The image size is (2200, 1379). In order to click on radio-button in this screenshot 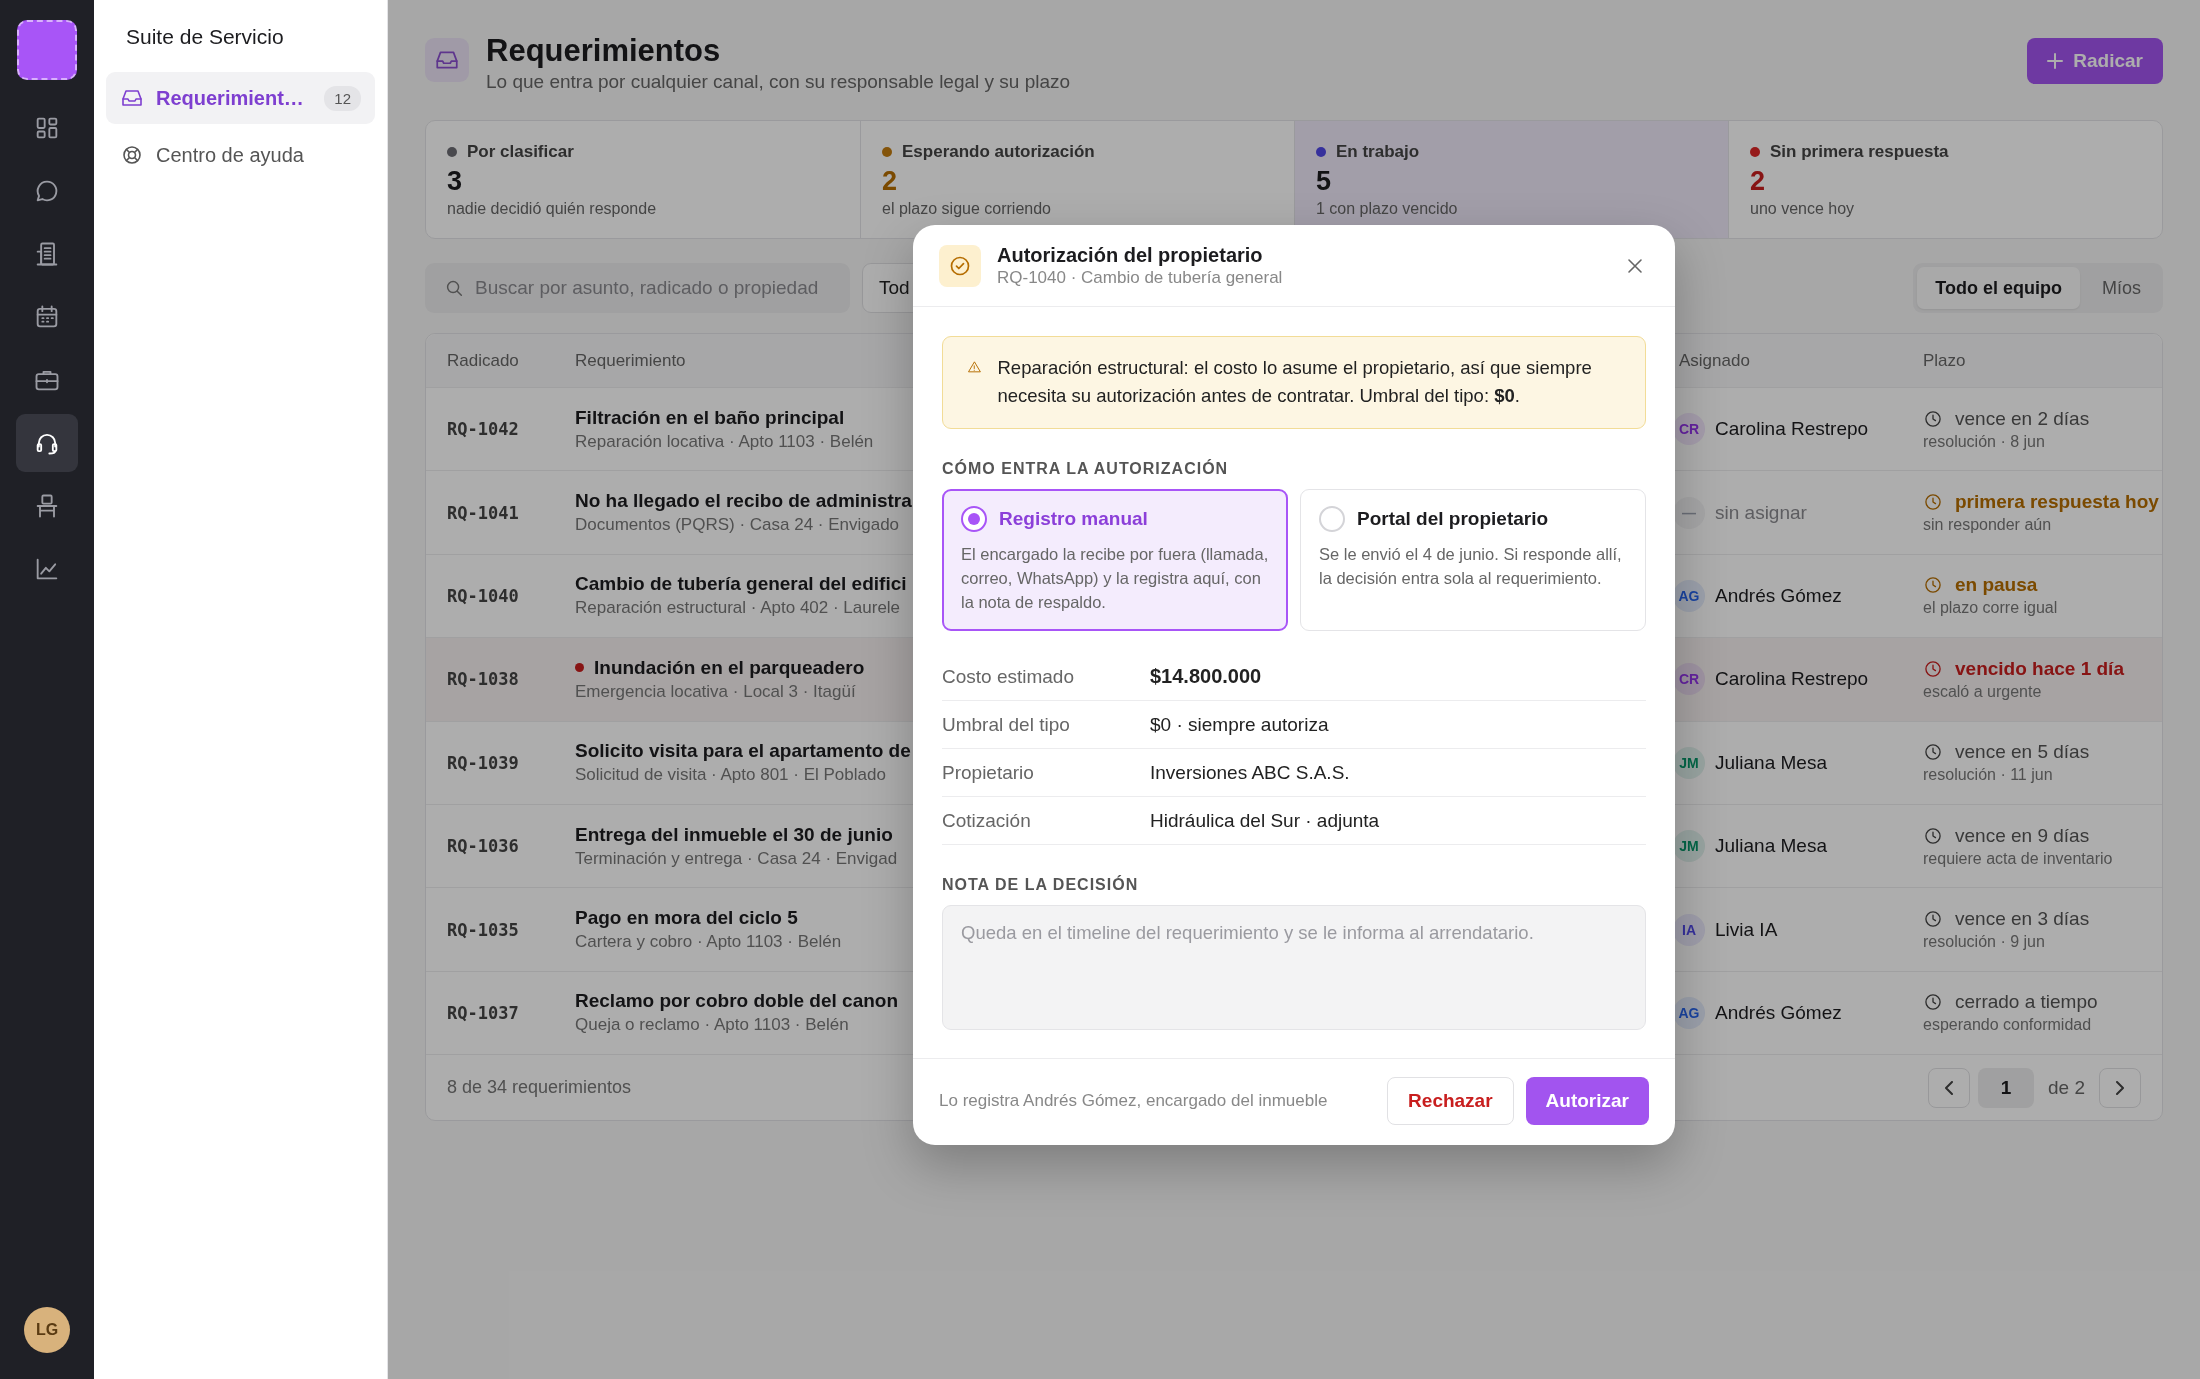, I will do `click(974, 519)`.